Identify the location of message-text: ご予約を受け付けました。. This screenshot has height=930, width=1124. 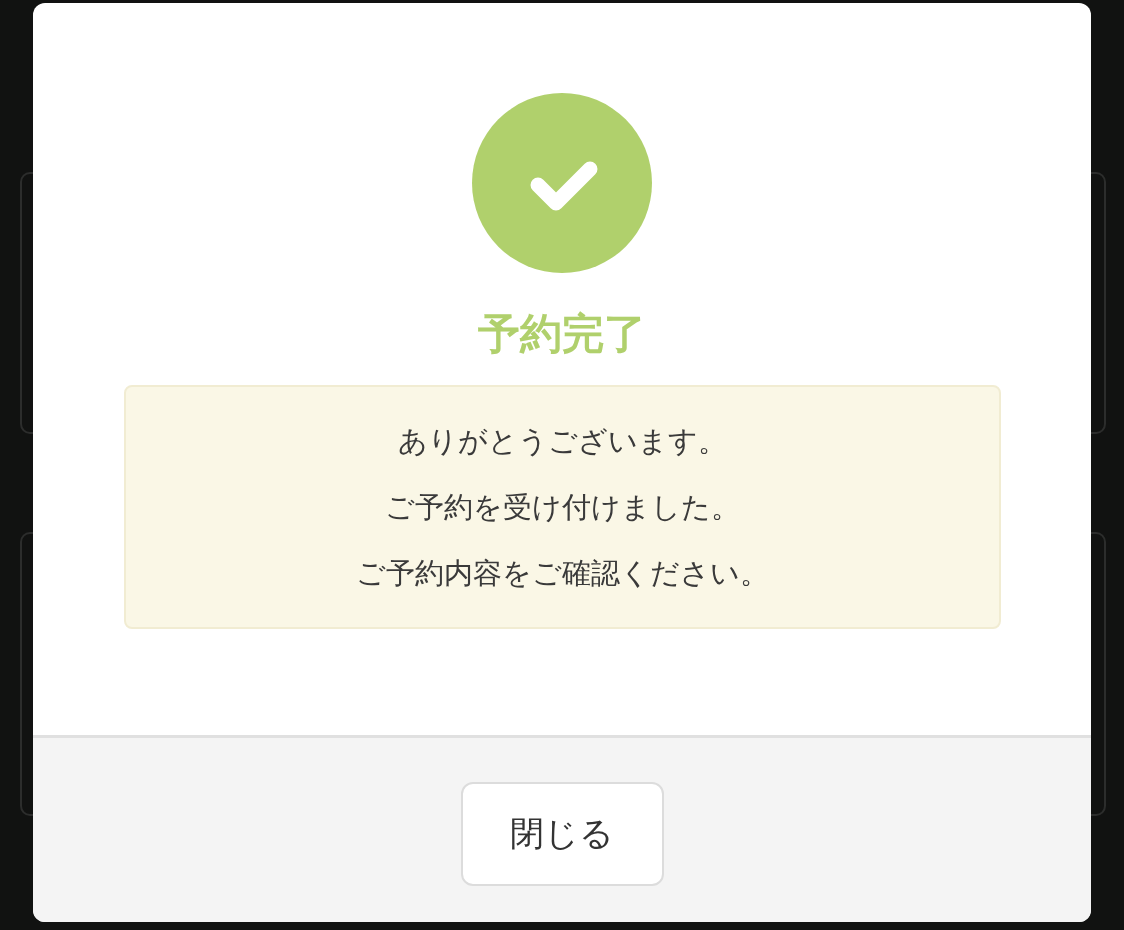
(562, 508).